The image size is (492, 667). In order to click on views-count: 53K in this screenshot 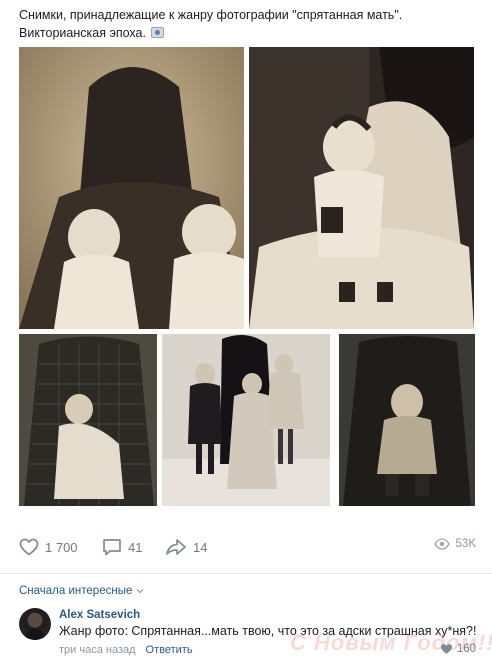, I will do `click(465, 544)`.